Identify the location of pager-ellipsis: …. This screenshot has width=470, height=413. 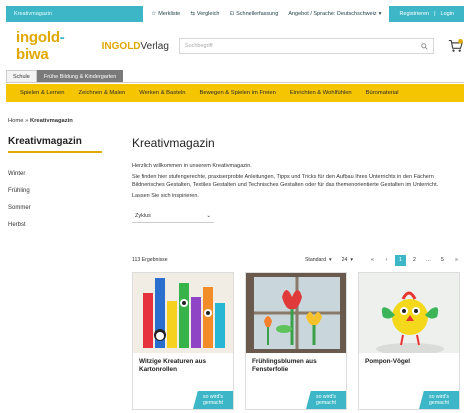
(428, 260).